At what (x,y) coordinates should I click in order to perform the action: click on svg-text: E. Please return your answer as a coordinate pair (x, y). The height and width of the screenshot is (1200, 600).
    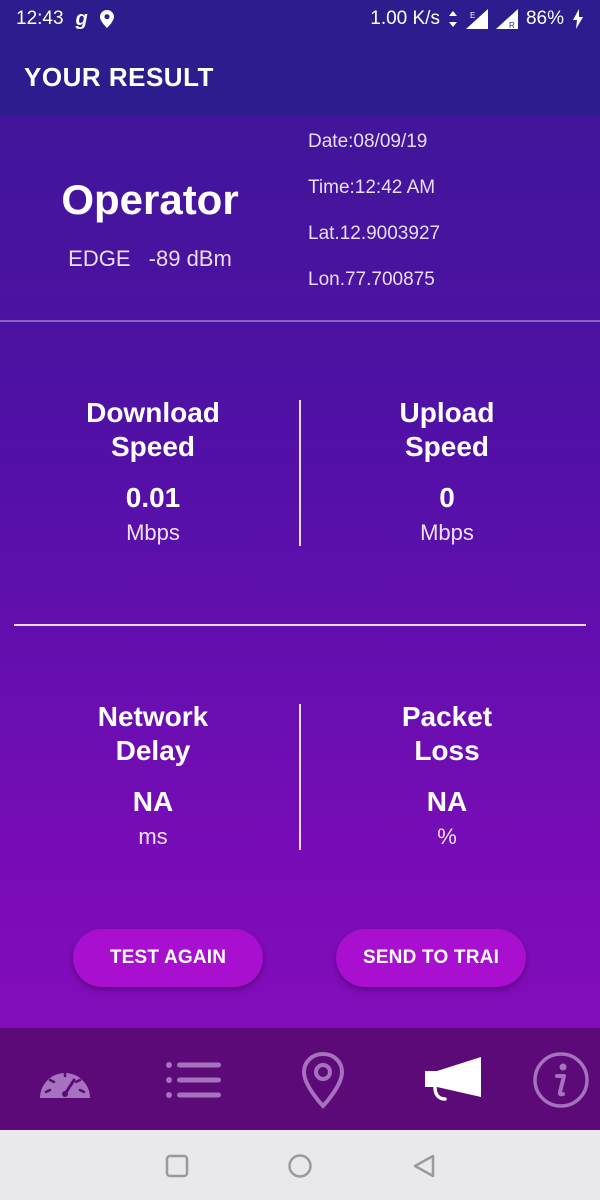
    Looking at the image, I should click on (472, 15).